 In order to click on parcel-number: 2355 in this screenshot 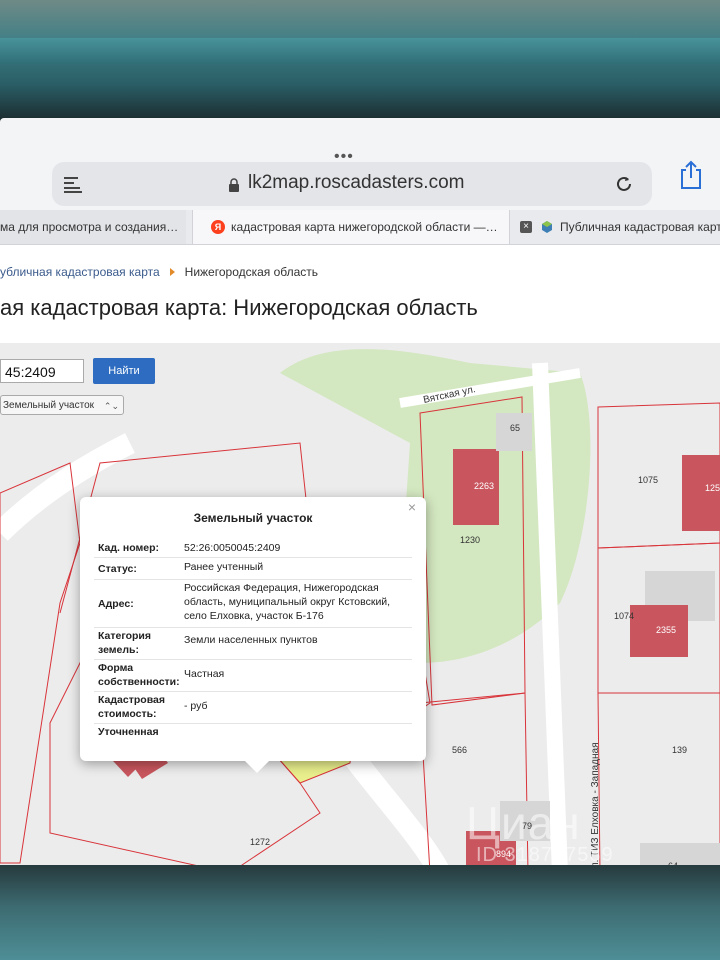, I will do `click(666, 630)`.